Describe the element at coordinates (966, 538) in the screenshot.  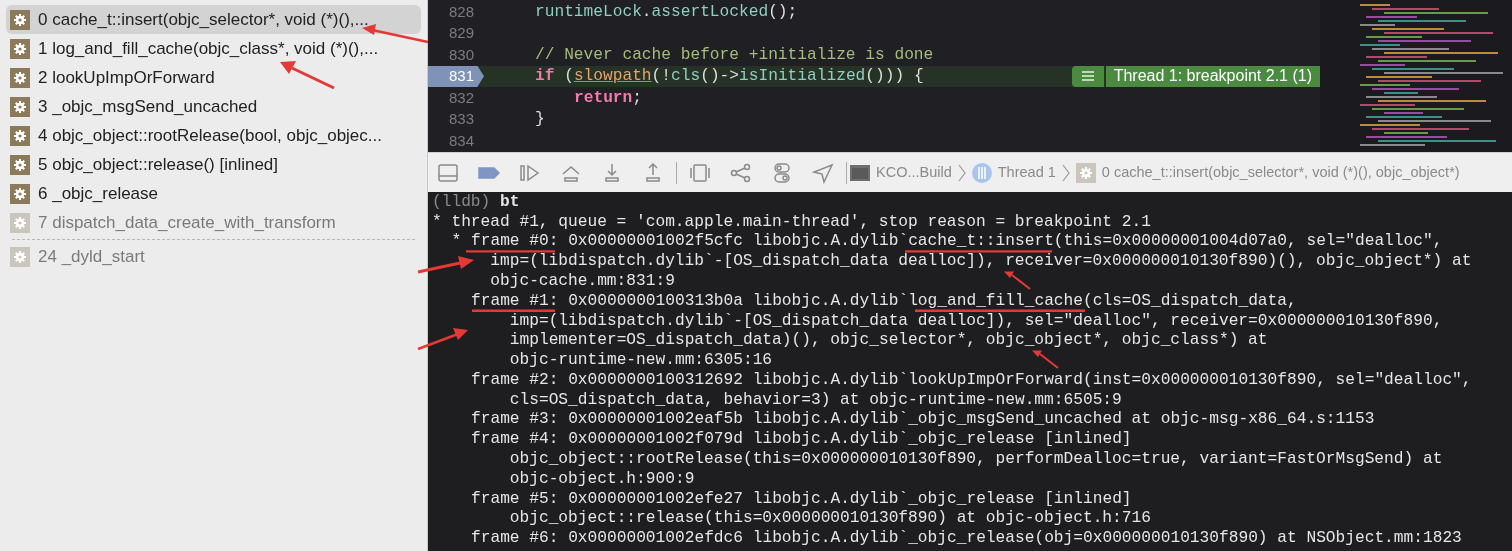
I see `console-line: frame #6: 0x00000001002efdc6 libobjc.A.dylib`_objc_release(obj=0x000000010130f890) at NSObject.mm:1823` at that location.